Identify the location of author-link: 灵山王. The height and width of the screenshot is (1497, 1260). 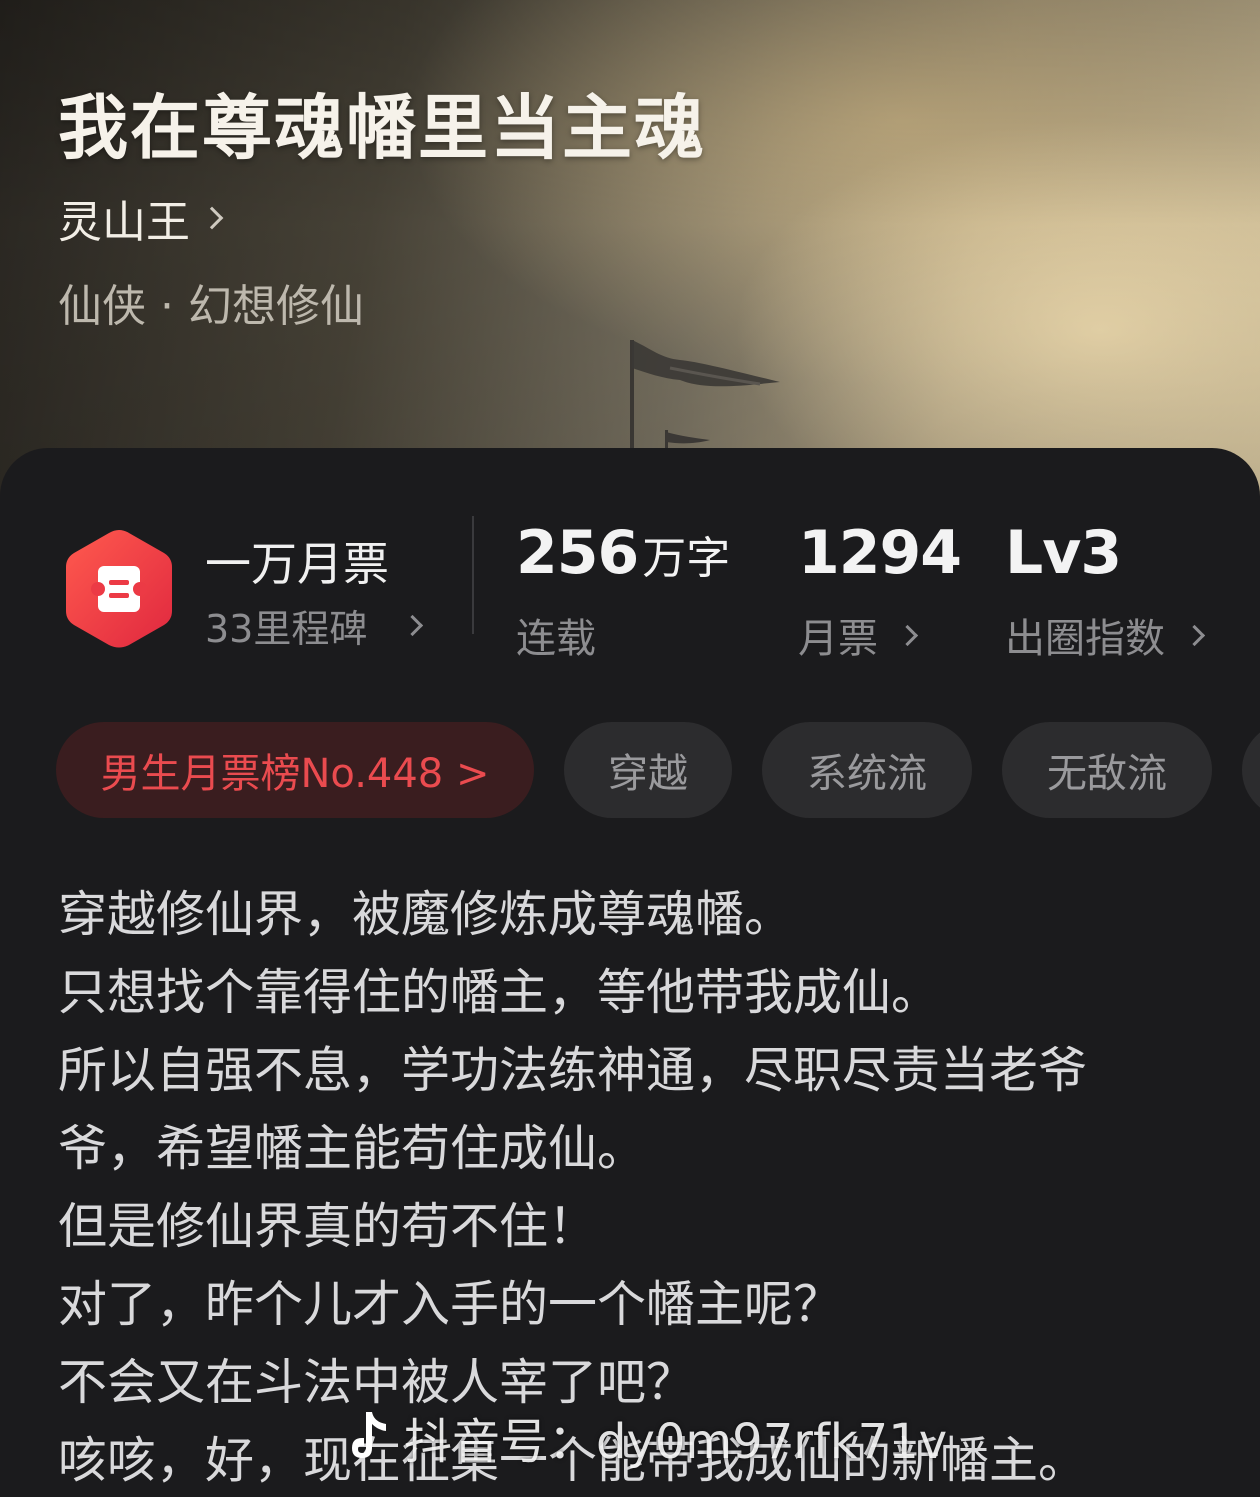
(141, 218).